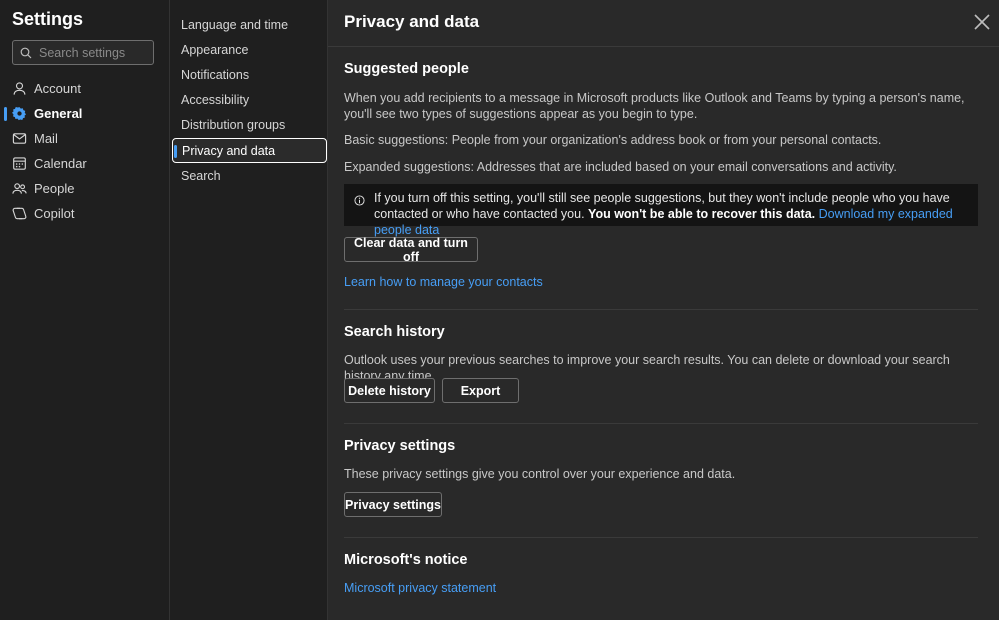 The image size is (999, 620). I want to click on calendar-icon, so click(19, 163).